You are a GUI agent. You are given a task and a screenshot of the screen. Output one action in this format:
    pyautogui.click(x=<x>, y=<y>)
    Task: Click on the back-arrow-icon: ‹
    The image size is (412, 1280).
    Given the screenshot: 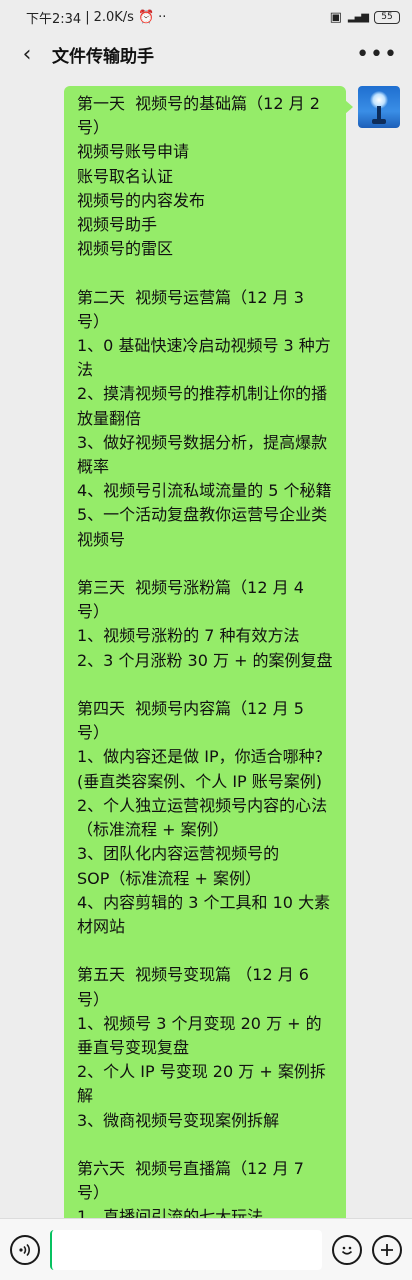 What is the action you would take?
    pyautogui.click(x=27, y=54)
    